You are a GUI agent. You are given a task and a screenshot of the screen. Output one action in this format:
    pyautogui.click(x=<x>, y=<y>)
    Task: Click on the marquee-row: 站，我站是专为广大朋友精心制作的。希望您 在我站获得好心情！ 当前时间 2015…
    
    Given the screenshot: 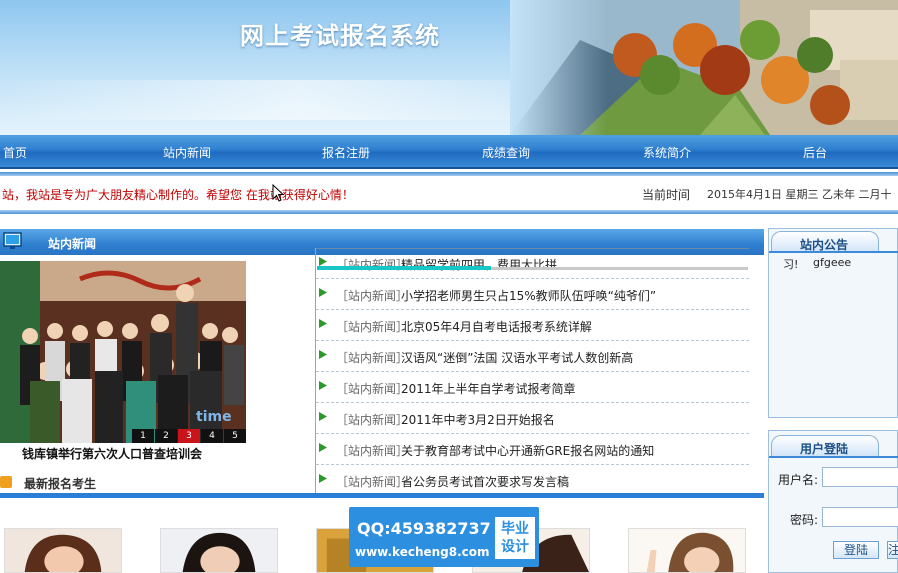 What is the action you would take?
    pyautogui.click(x=449, y=193)
    